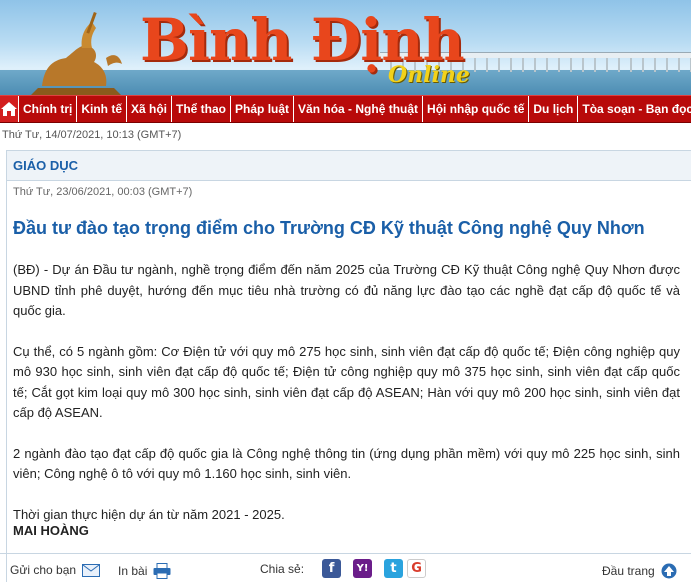 The width and height of the screenshot is (691, 582). Describe the element at coordinates (634, 109) in the screenshot. I see `nav-item-toa-soan: Tòa soạn - Bạn đọc` at that location.